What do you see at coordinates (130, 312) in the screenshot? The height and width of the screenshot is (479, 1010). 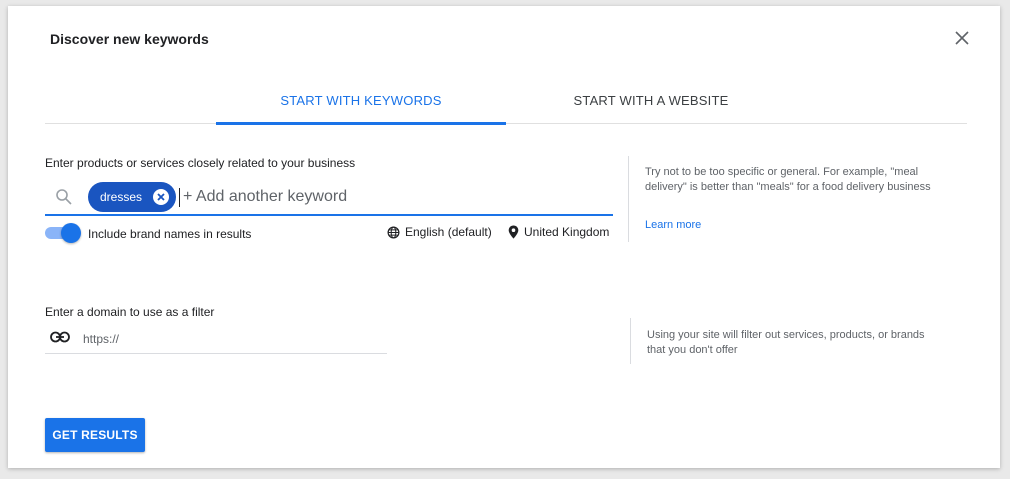 I see `domain-section-label: Enter a domain to use as a filter` at bounding box center [130, 312].